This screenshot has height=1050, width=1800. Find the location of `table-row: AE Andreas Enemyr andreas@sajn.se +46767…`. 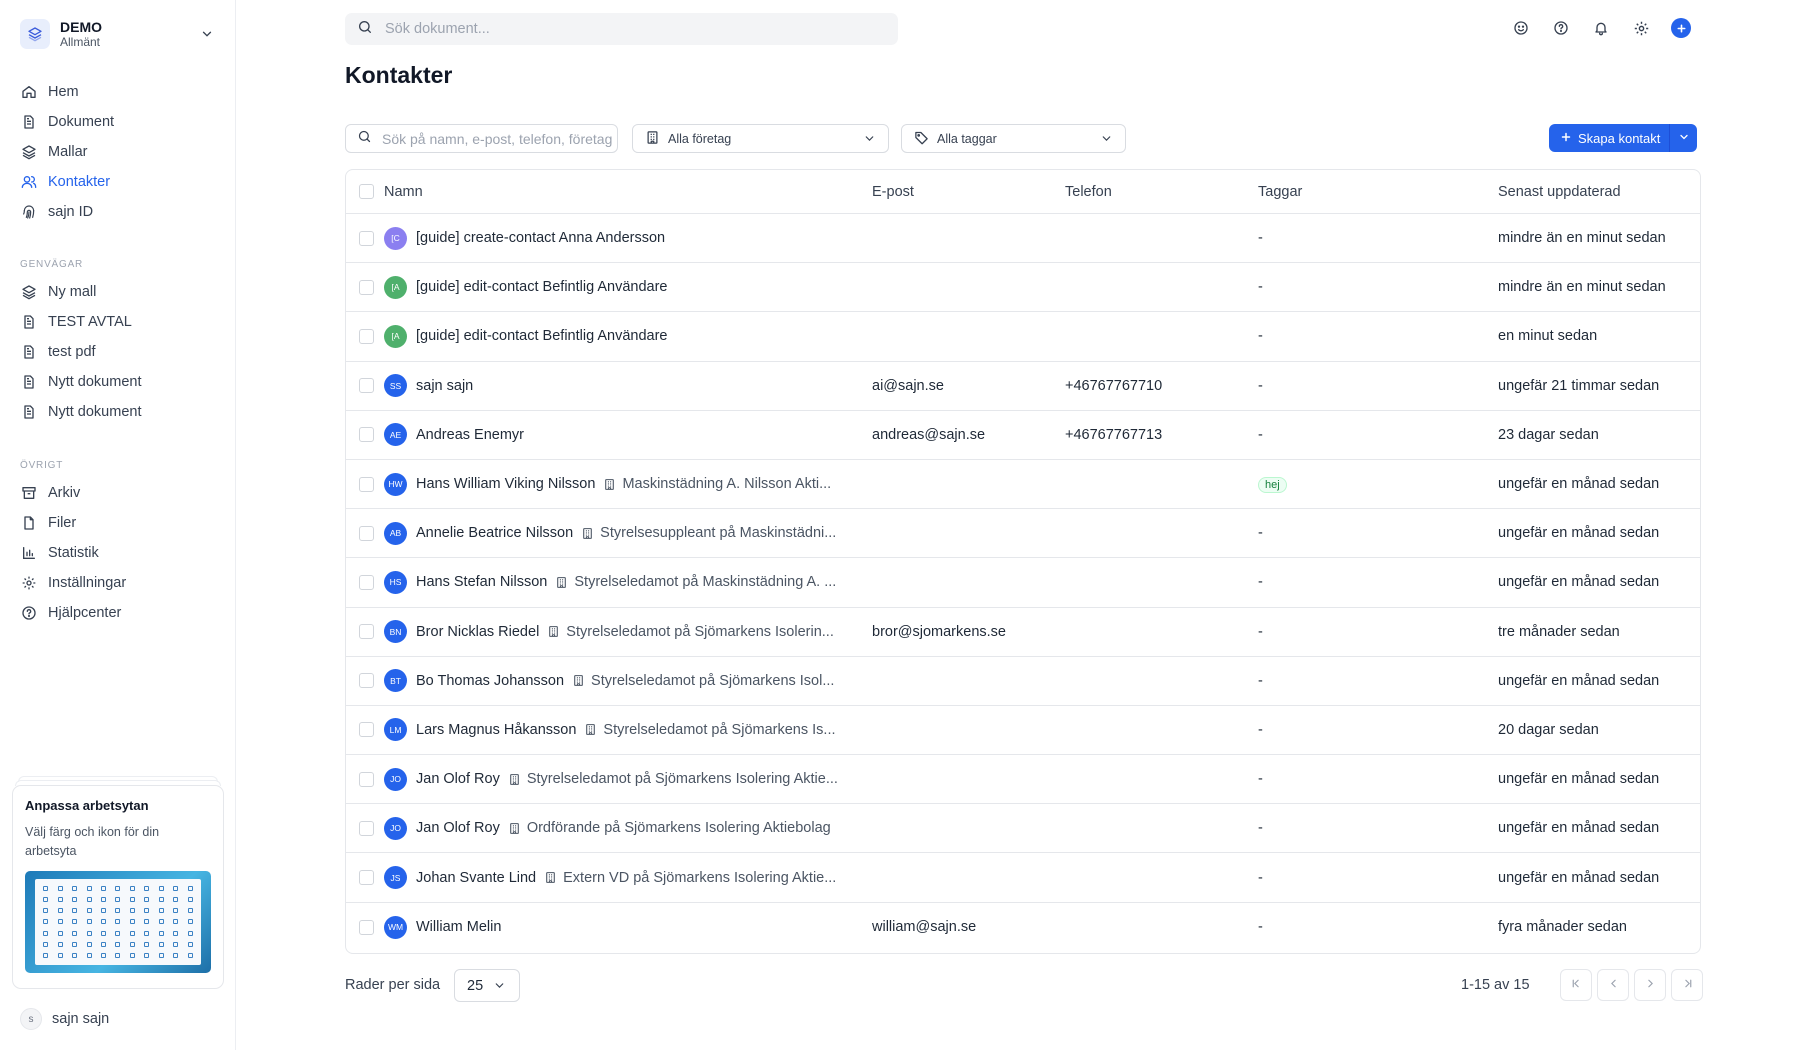

table-row: AE Andreas Enemyr andreas@sajn.se +46767… is located at coordinates (1023, 435).